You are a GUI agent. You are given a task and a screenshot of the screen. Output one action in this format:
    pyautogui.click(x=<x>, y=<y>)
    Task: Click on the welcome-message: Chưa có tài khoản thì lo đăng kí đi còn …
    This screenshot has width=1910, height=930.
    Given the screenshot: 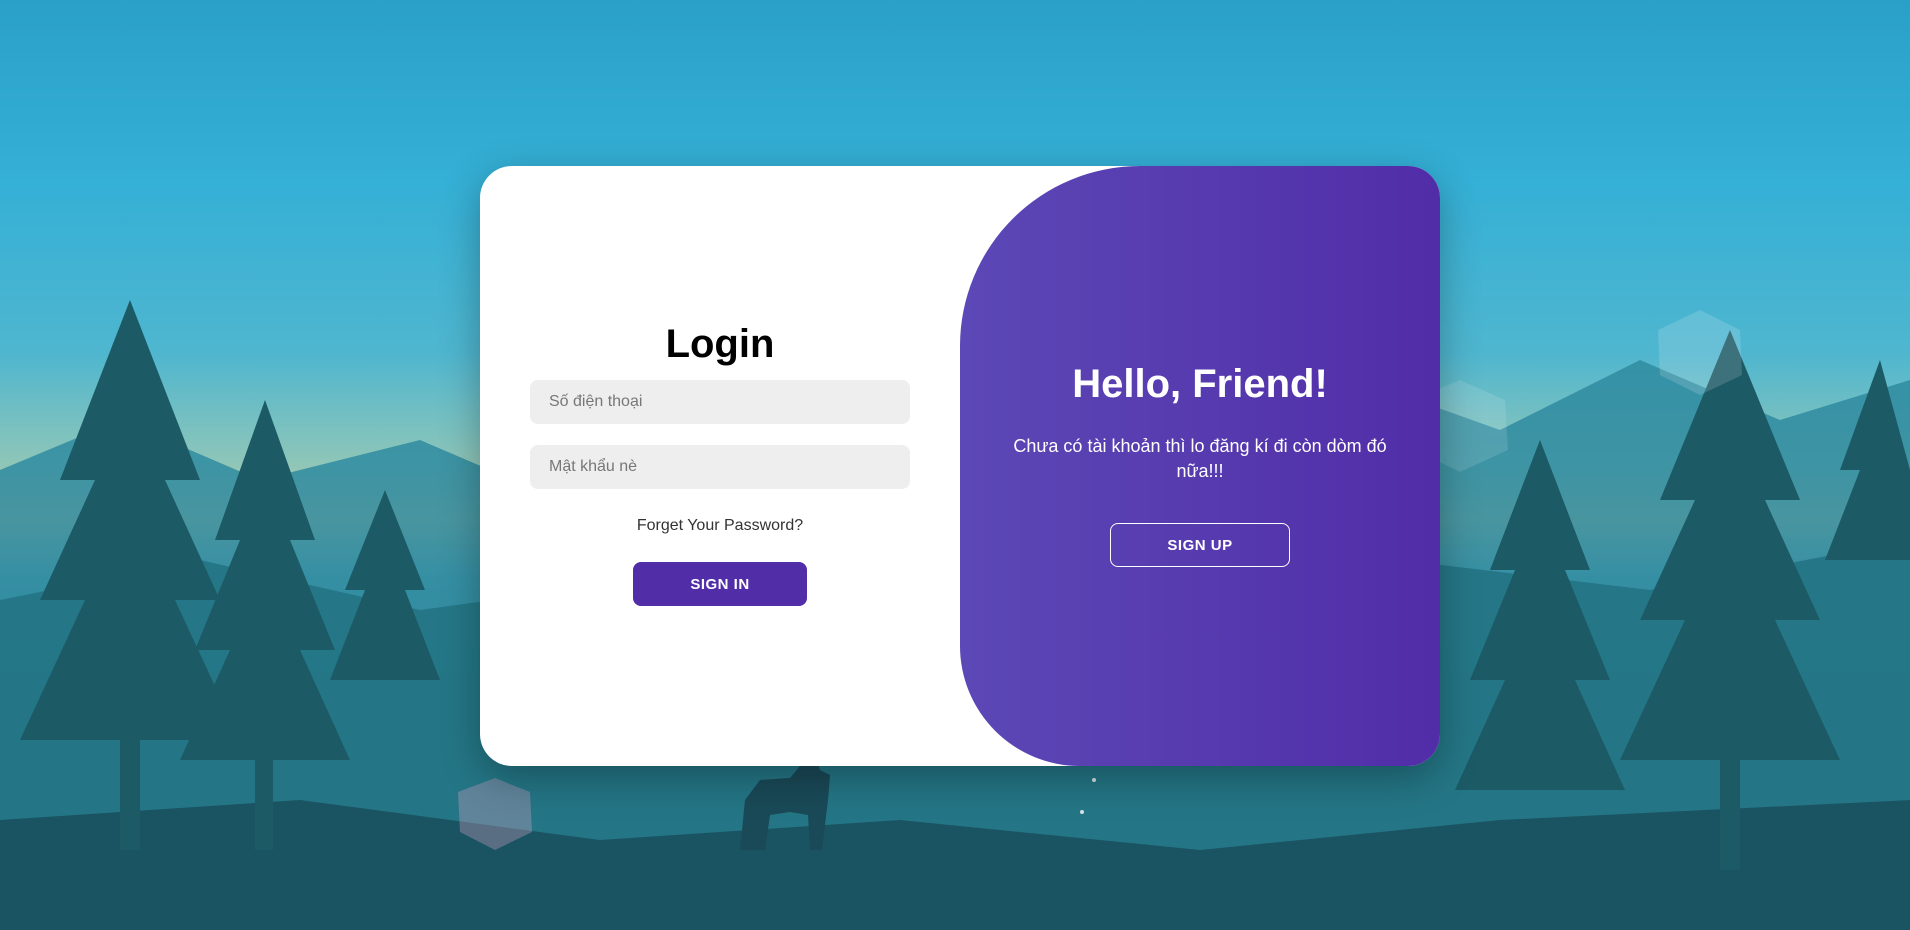 What is the action you would take?
    pyautogui.click(x=1200, y=458)
    